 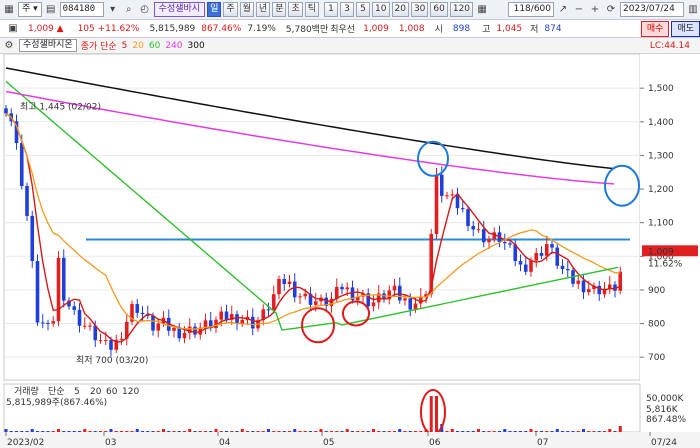 I want to click on layout-icon: ▦, so click(x=9, y=10).